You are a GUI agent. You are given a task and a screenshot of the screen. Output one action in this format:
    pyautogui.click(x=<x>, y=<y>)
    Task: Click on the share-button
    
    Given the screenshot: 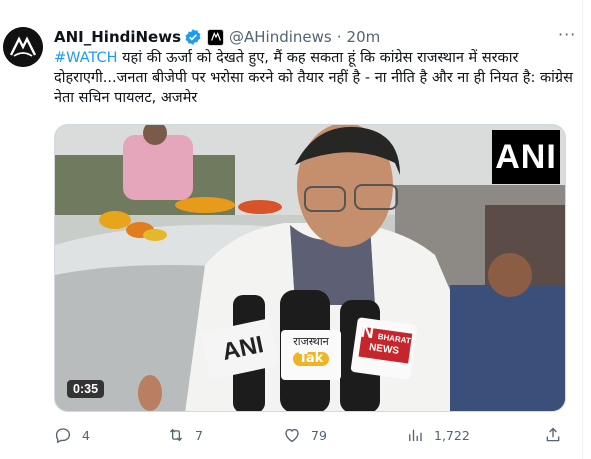 What is the action you would take?
    pyautogui.click(x=553, y=435)
    